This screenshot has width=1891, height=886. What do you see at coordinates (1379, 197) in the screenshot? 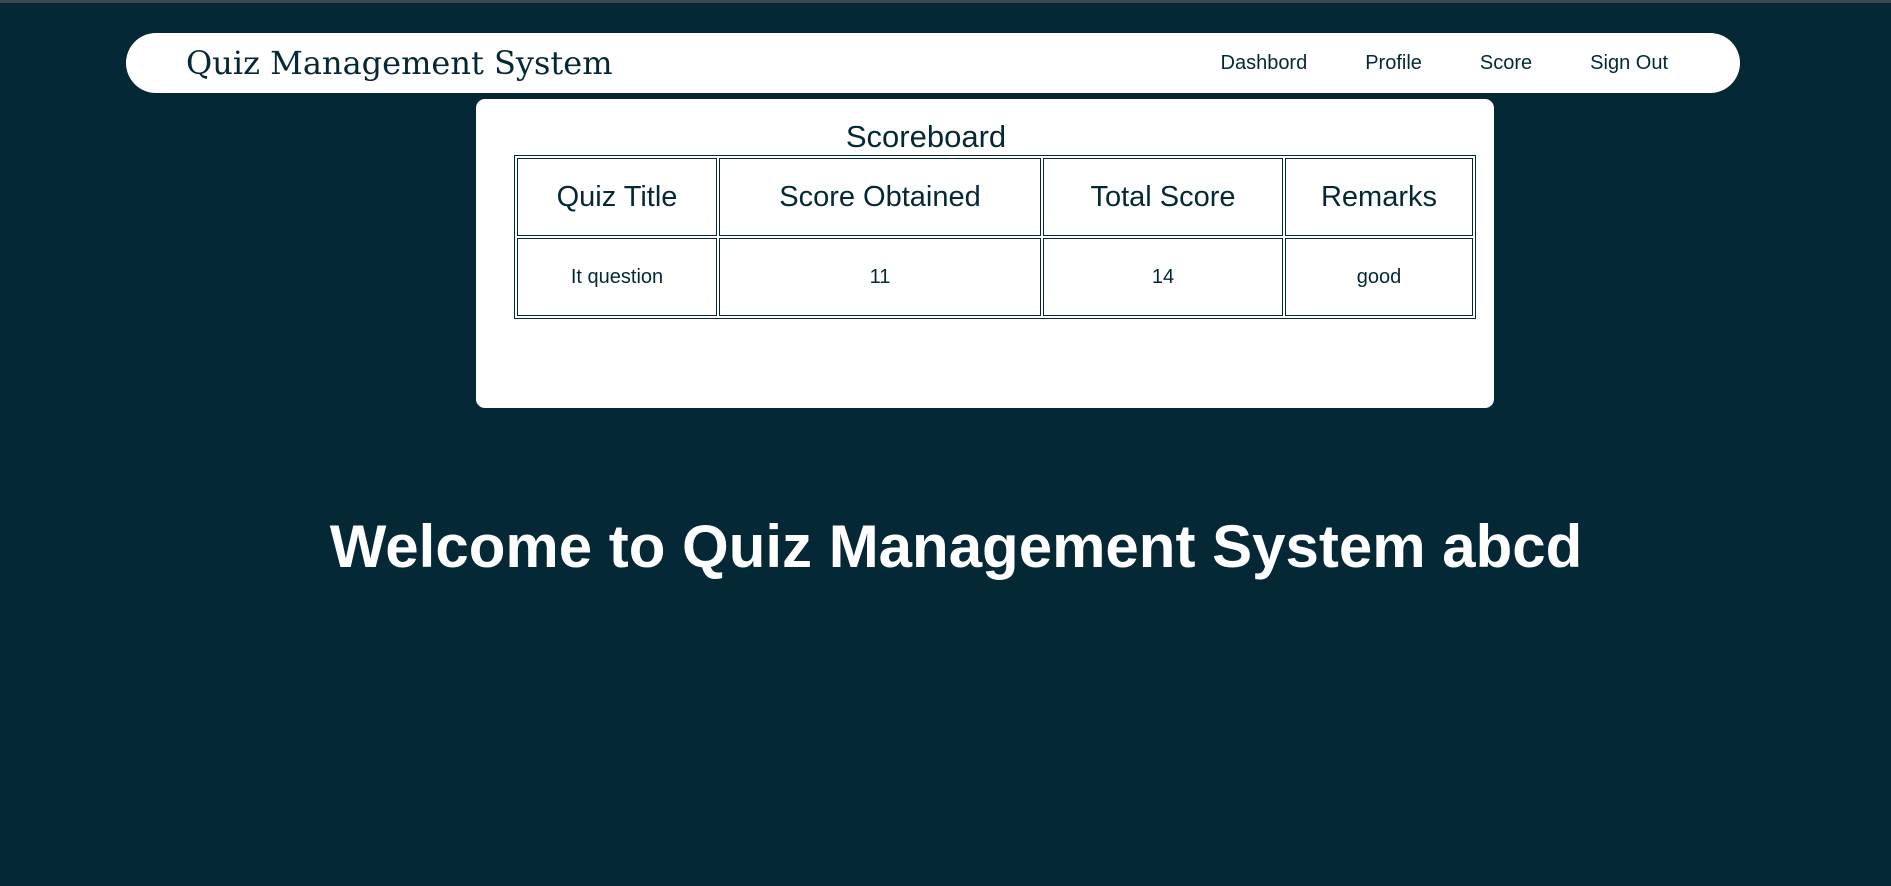
I see `column-header-remarks: Remarks` at bounding box center [1379, 197].